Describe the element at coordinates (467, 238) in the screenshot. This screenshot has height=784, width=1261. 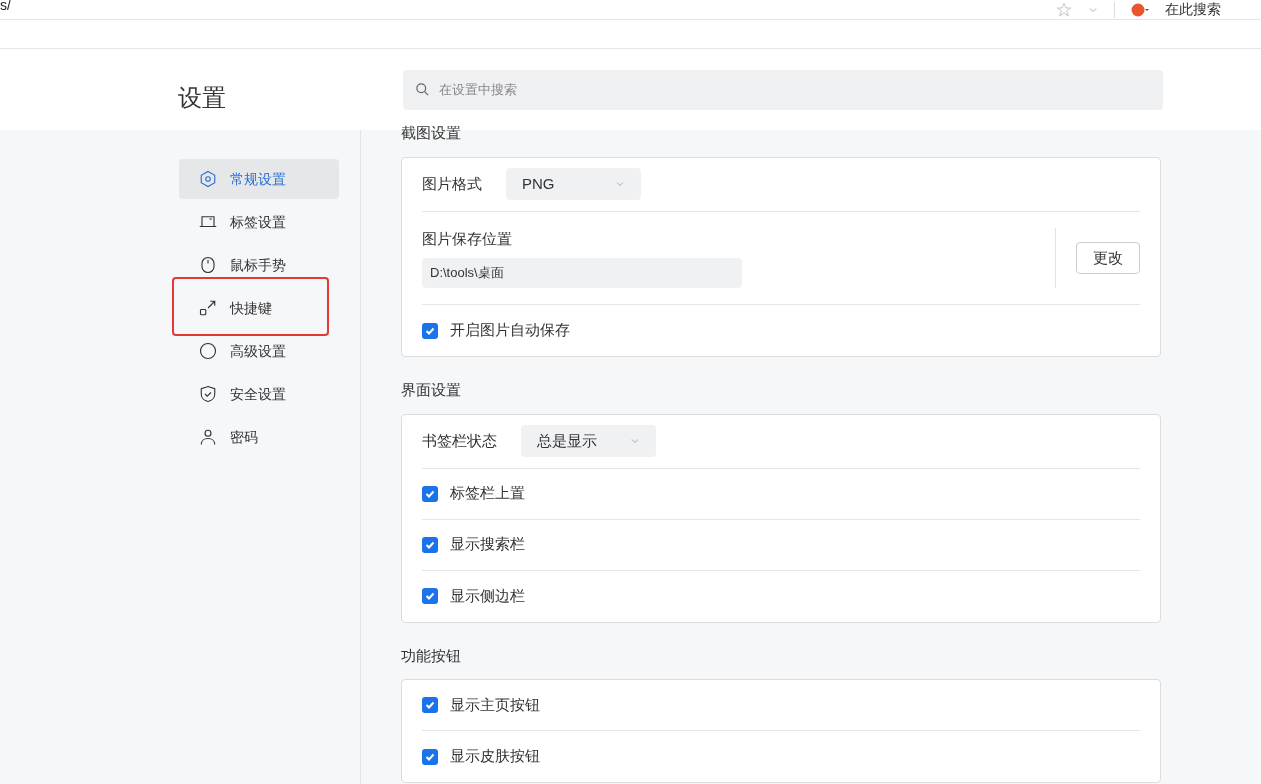
I see `setting-label: 图片保存位置` at that location.